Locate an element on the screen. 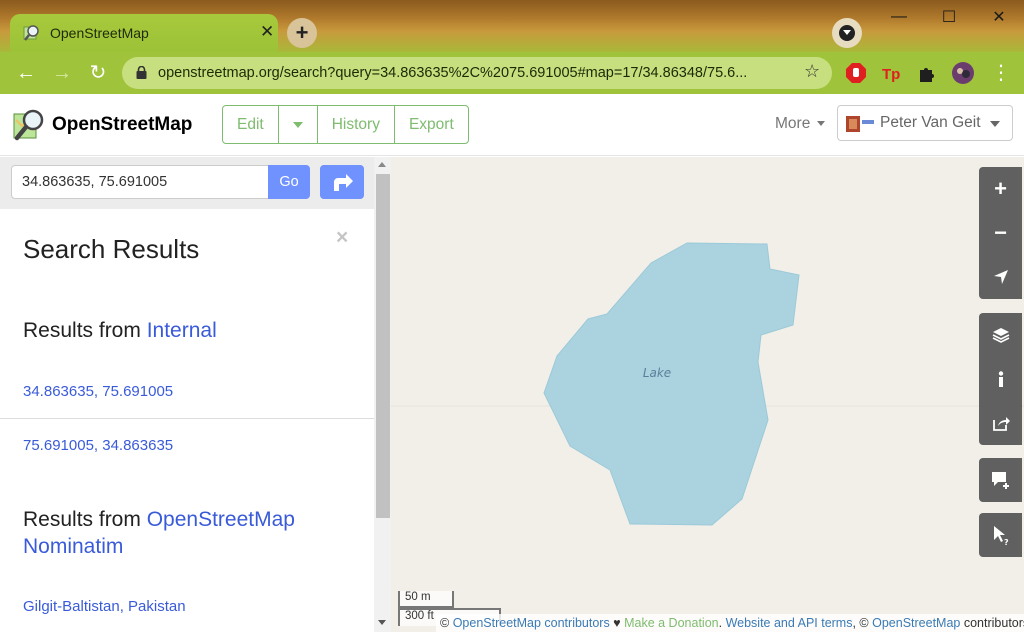  forward-icon: → is located at coordinates (62, 73).